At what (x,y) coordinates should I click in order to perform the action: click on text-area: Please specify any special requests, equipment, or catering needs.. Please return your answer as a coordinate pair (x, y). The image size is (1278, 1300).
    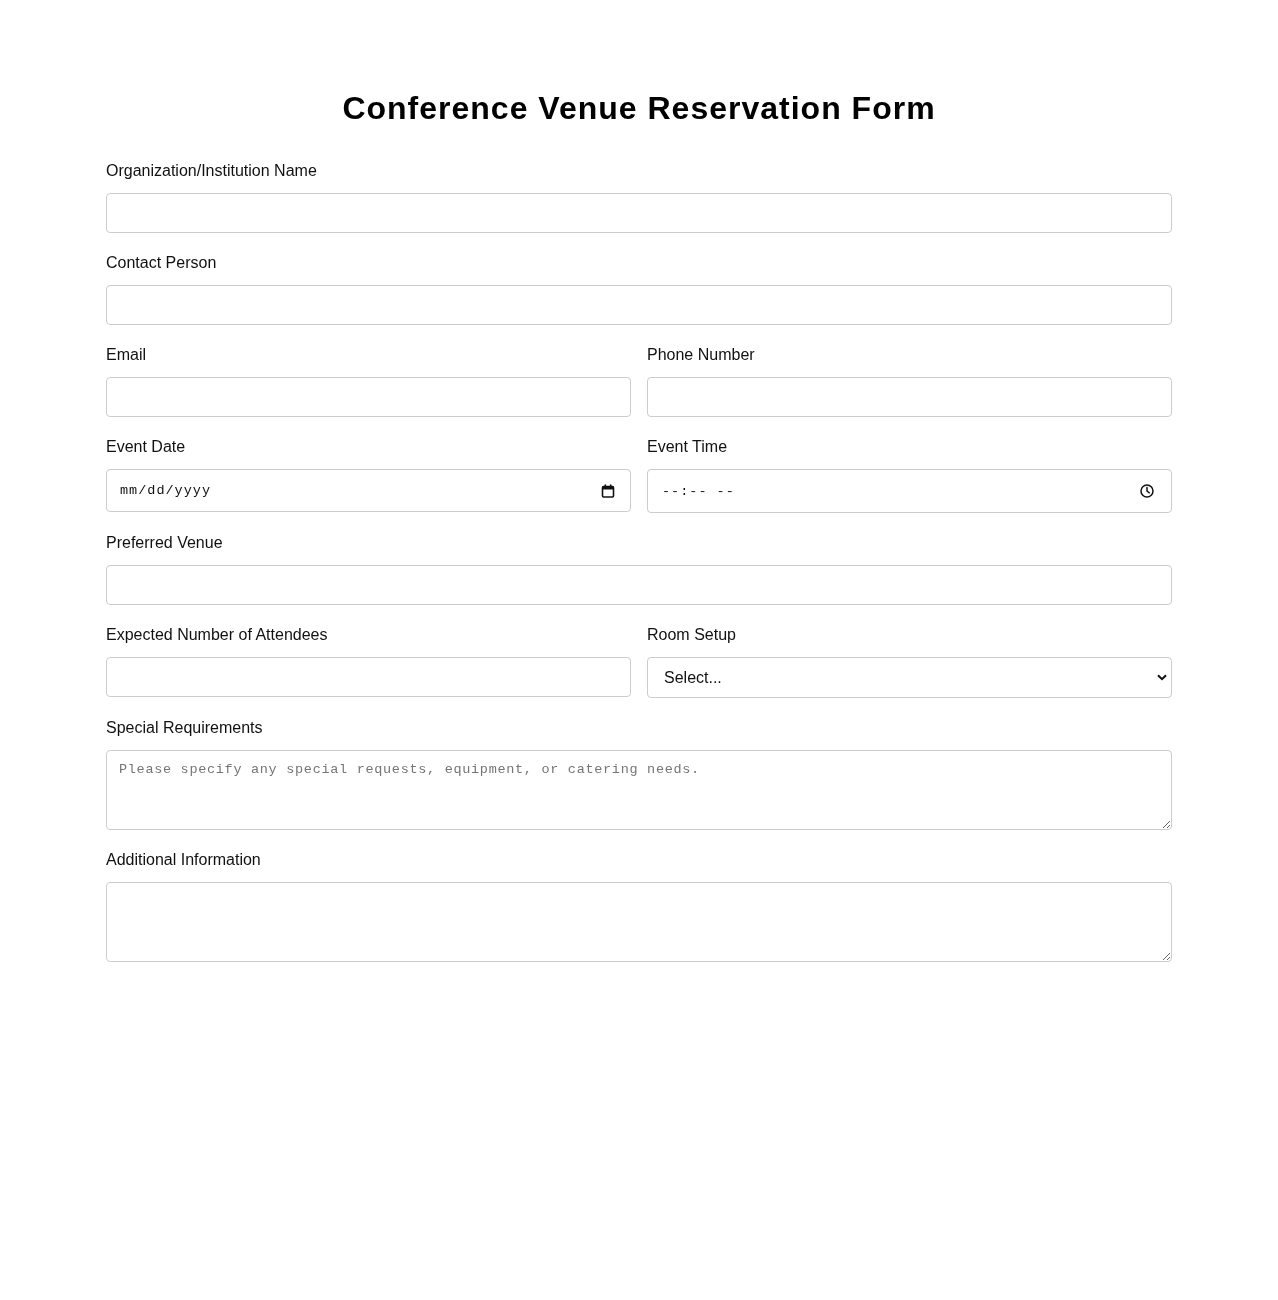
    Looking at the image, I should click on (639, 790).